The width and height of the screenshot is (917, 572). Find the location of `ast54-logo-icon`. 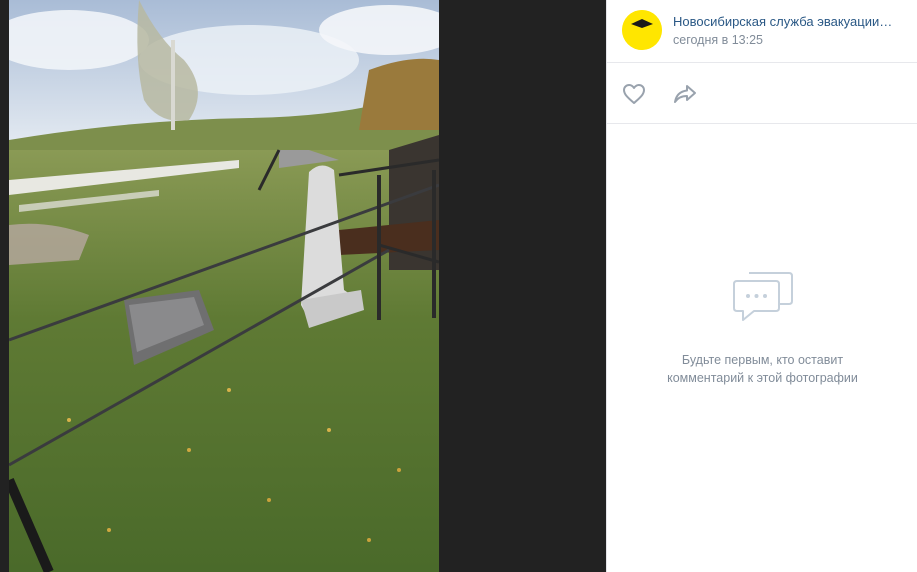

ast54-logo-icon is located at coordinates (642, 30).